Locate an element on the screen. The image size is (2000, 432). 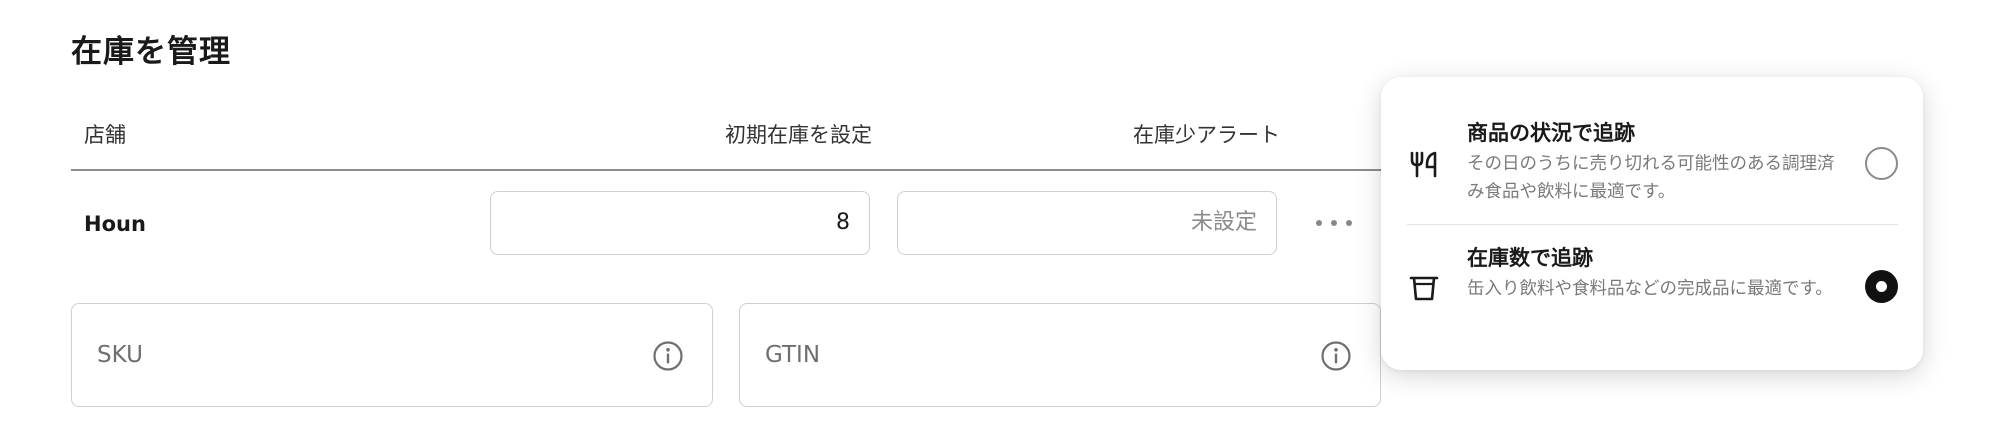
low-stock-alert-input: 未設定 is located at coordinates (1087, 223).